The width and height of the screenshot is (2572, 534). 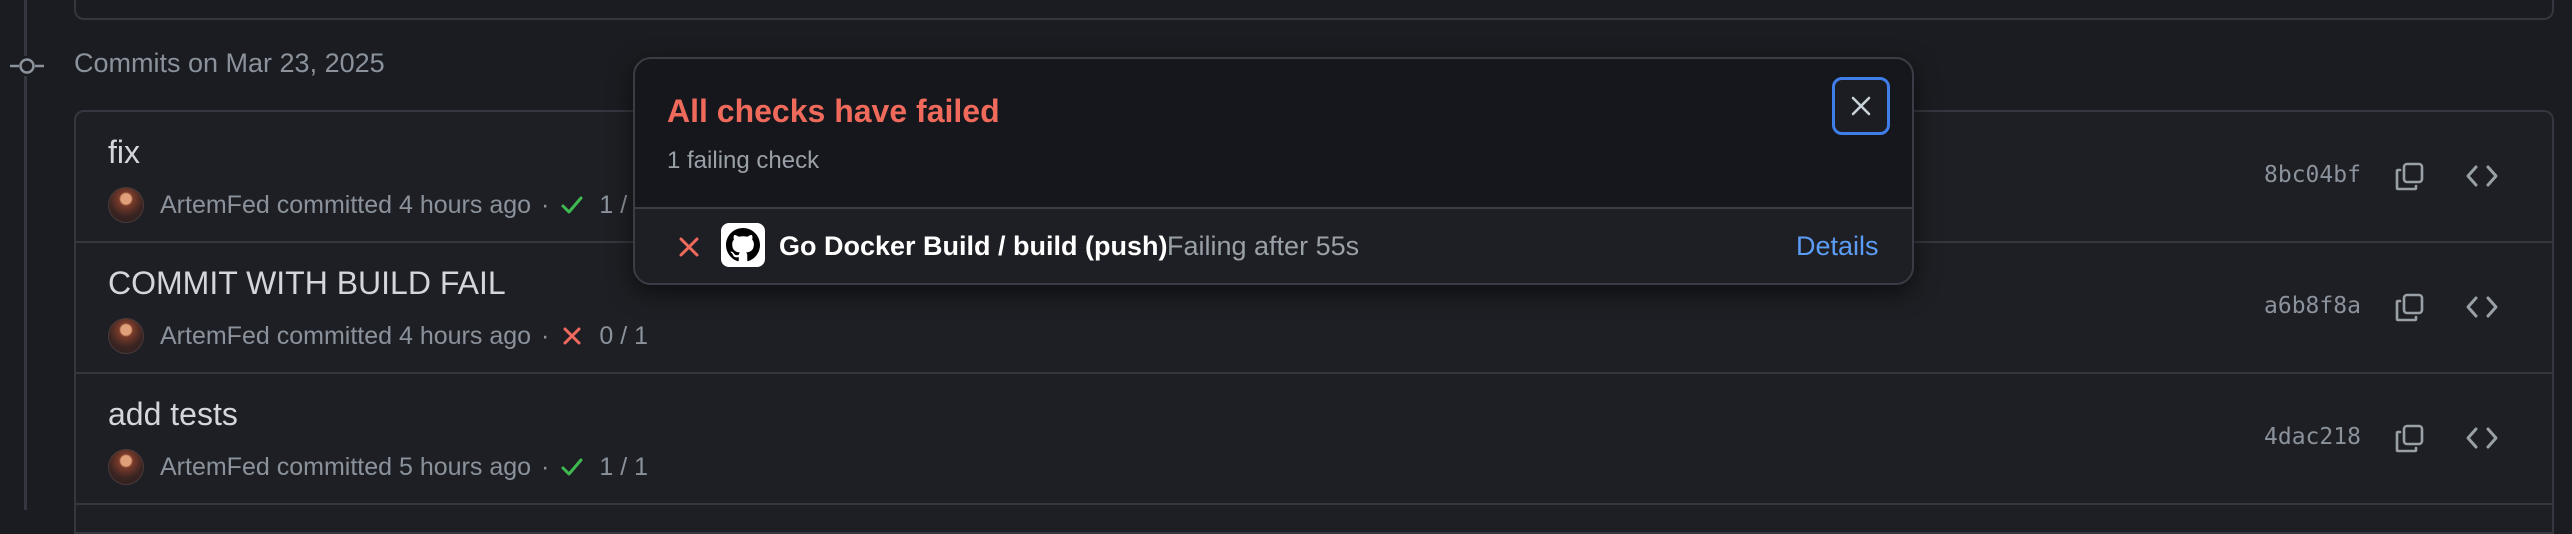 I want to click on timeline-line, so click(x=25, y=255).